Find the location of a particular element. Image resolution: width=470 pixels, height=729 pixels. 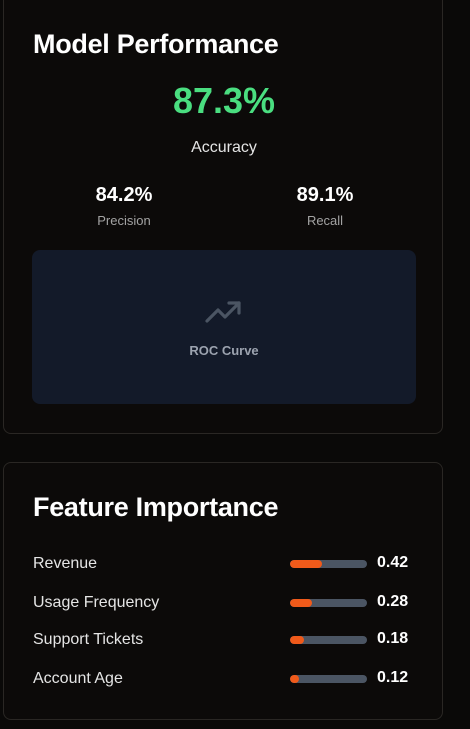

feature-name: Support Tickets is located at coordinates (88, 639).